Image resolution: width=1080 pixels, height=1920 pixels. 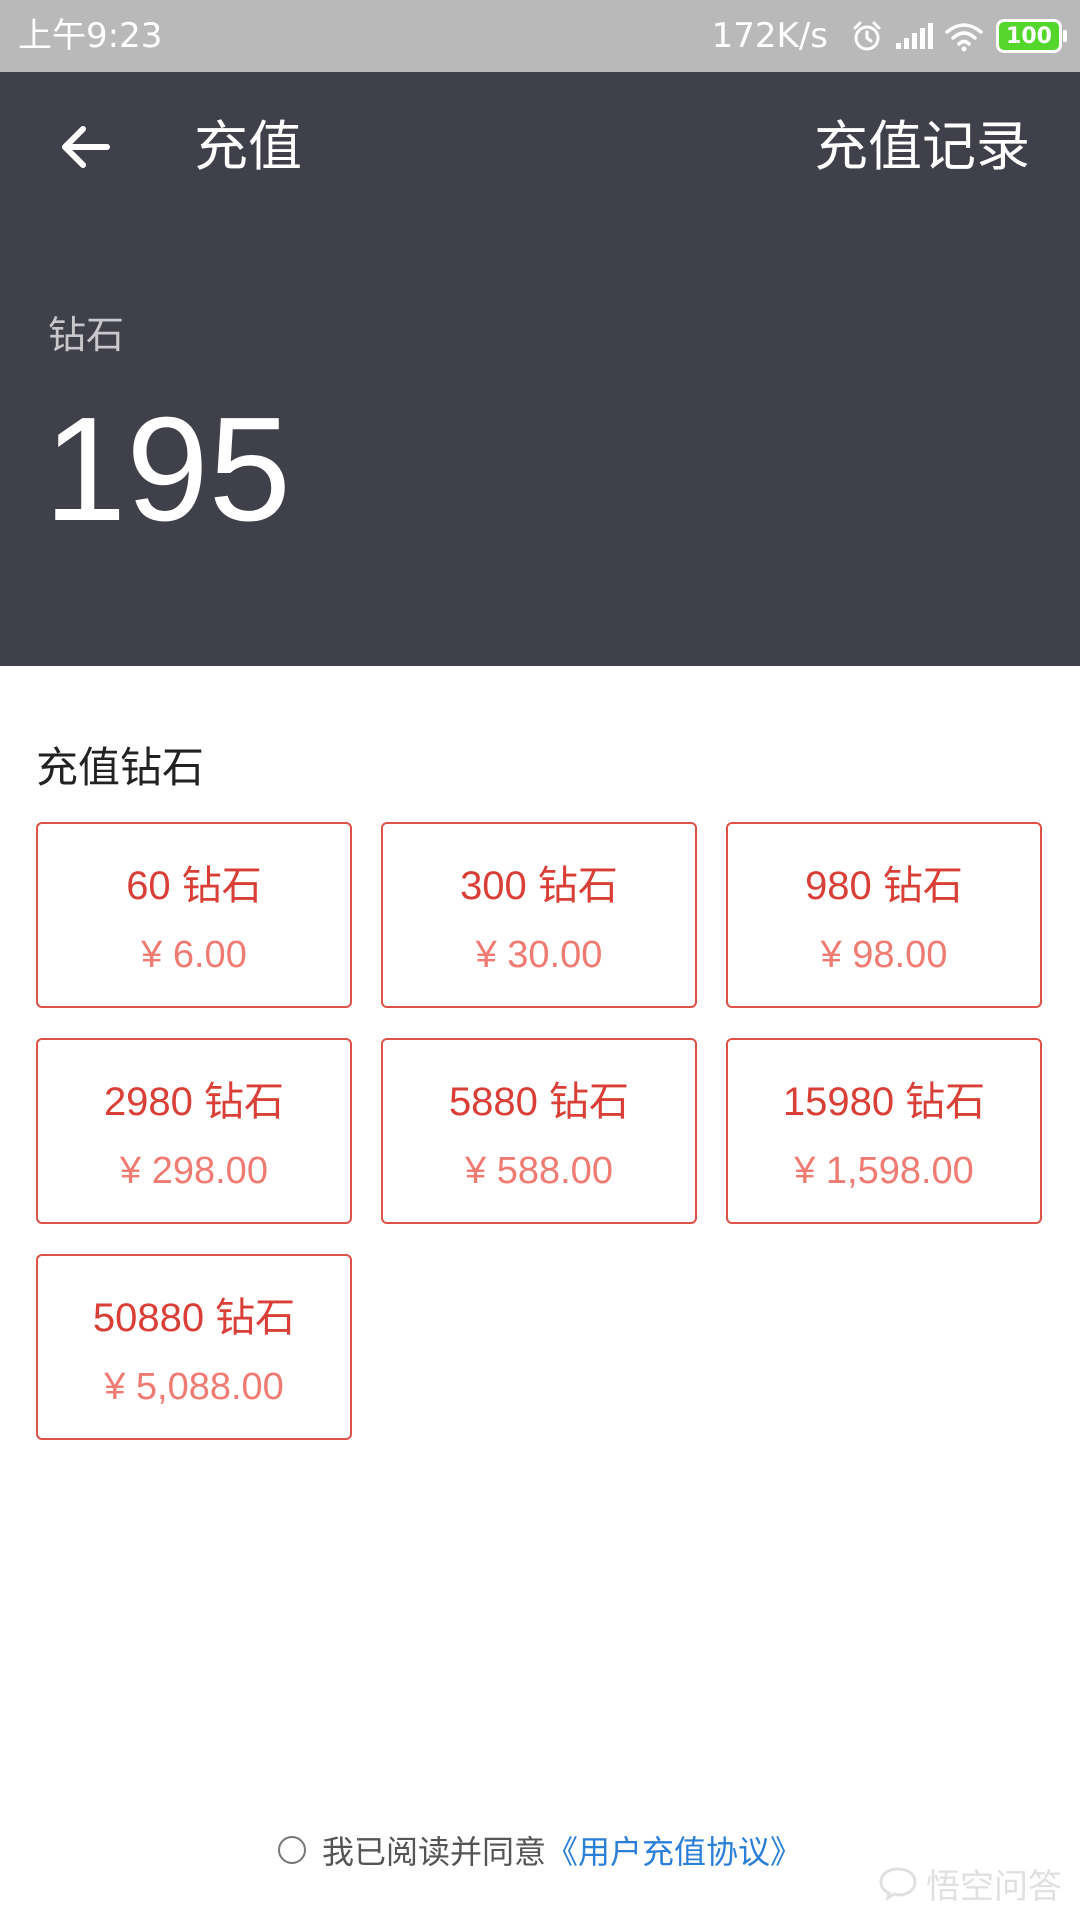 I want to click on package-option: 980 钻石 ¥ 98.00, so click(x=884, y=915).